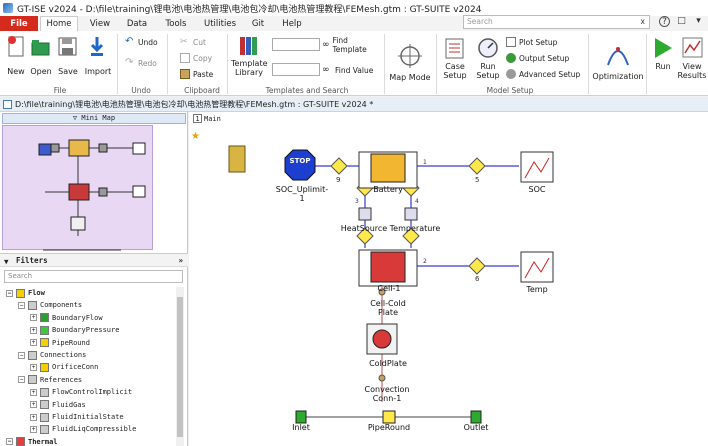 The image size is (708, 446). Describe the element at coordinates (364, 228) in the screenshot. I see `heat-source-label: HeatSource` at that location.